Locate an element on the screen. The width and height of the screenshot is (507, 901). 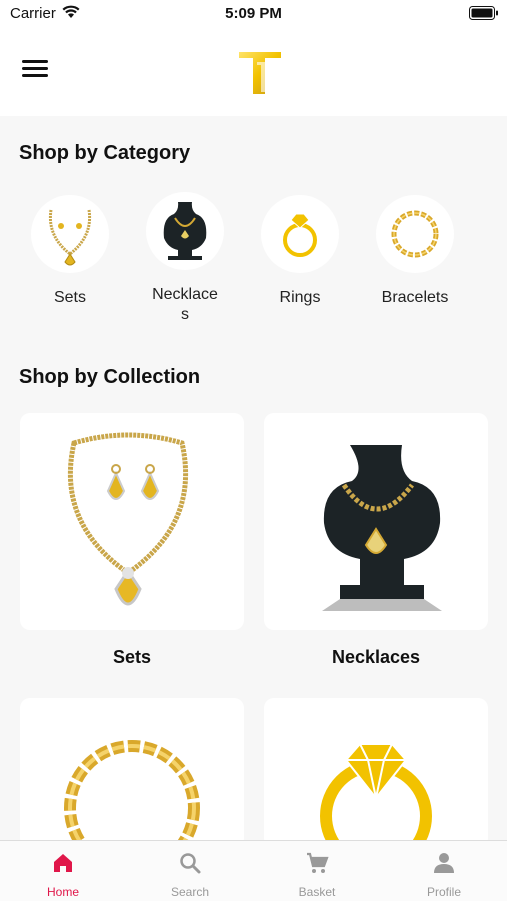
category-label: Rings is located at coordinates (300, 297).